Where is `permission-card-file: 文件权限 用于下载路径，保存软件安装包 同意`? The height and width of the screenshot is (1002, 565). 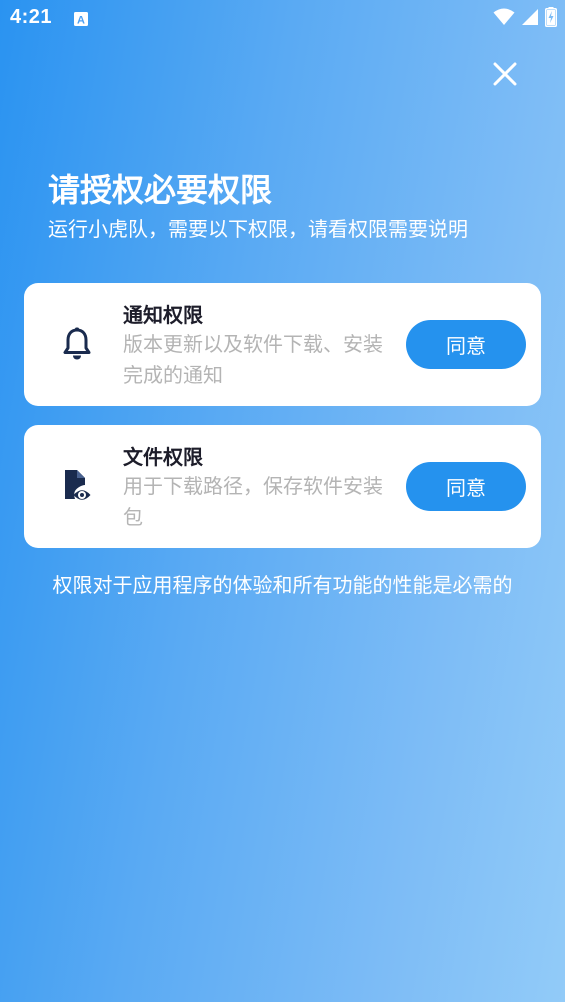
permission-card-file: 文件权限 用于下载路径，保存软件安装包 同意 is located at coordinates (282, 486).